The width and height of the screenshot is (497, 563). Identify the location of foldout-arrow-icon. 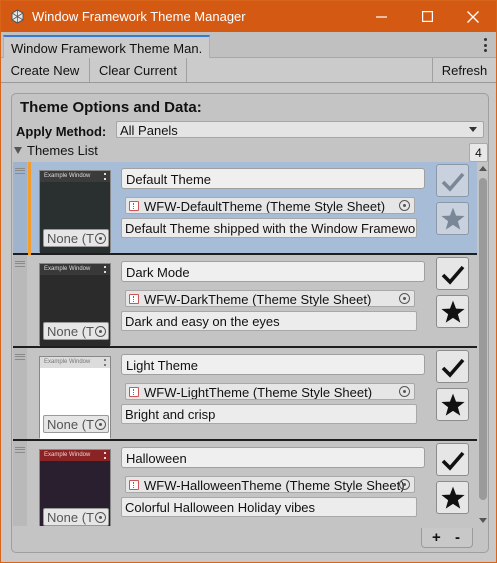
(18, 150).